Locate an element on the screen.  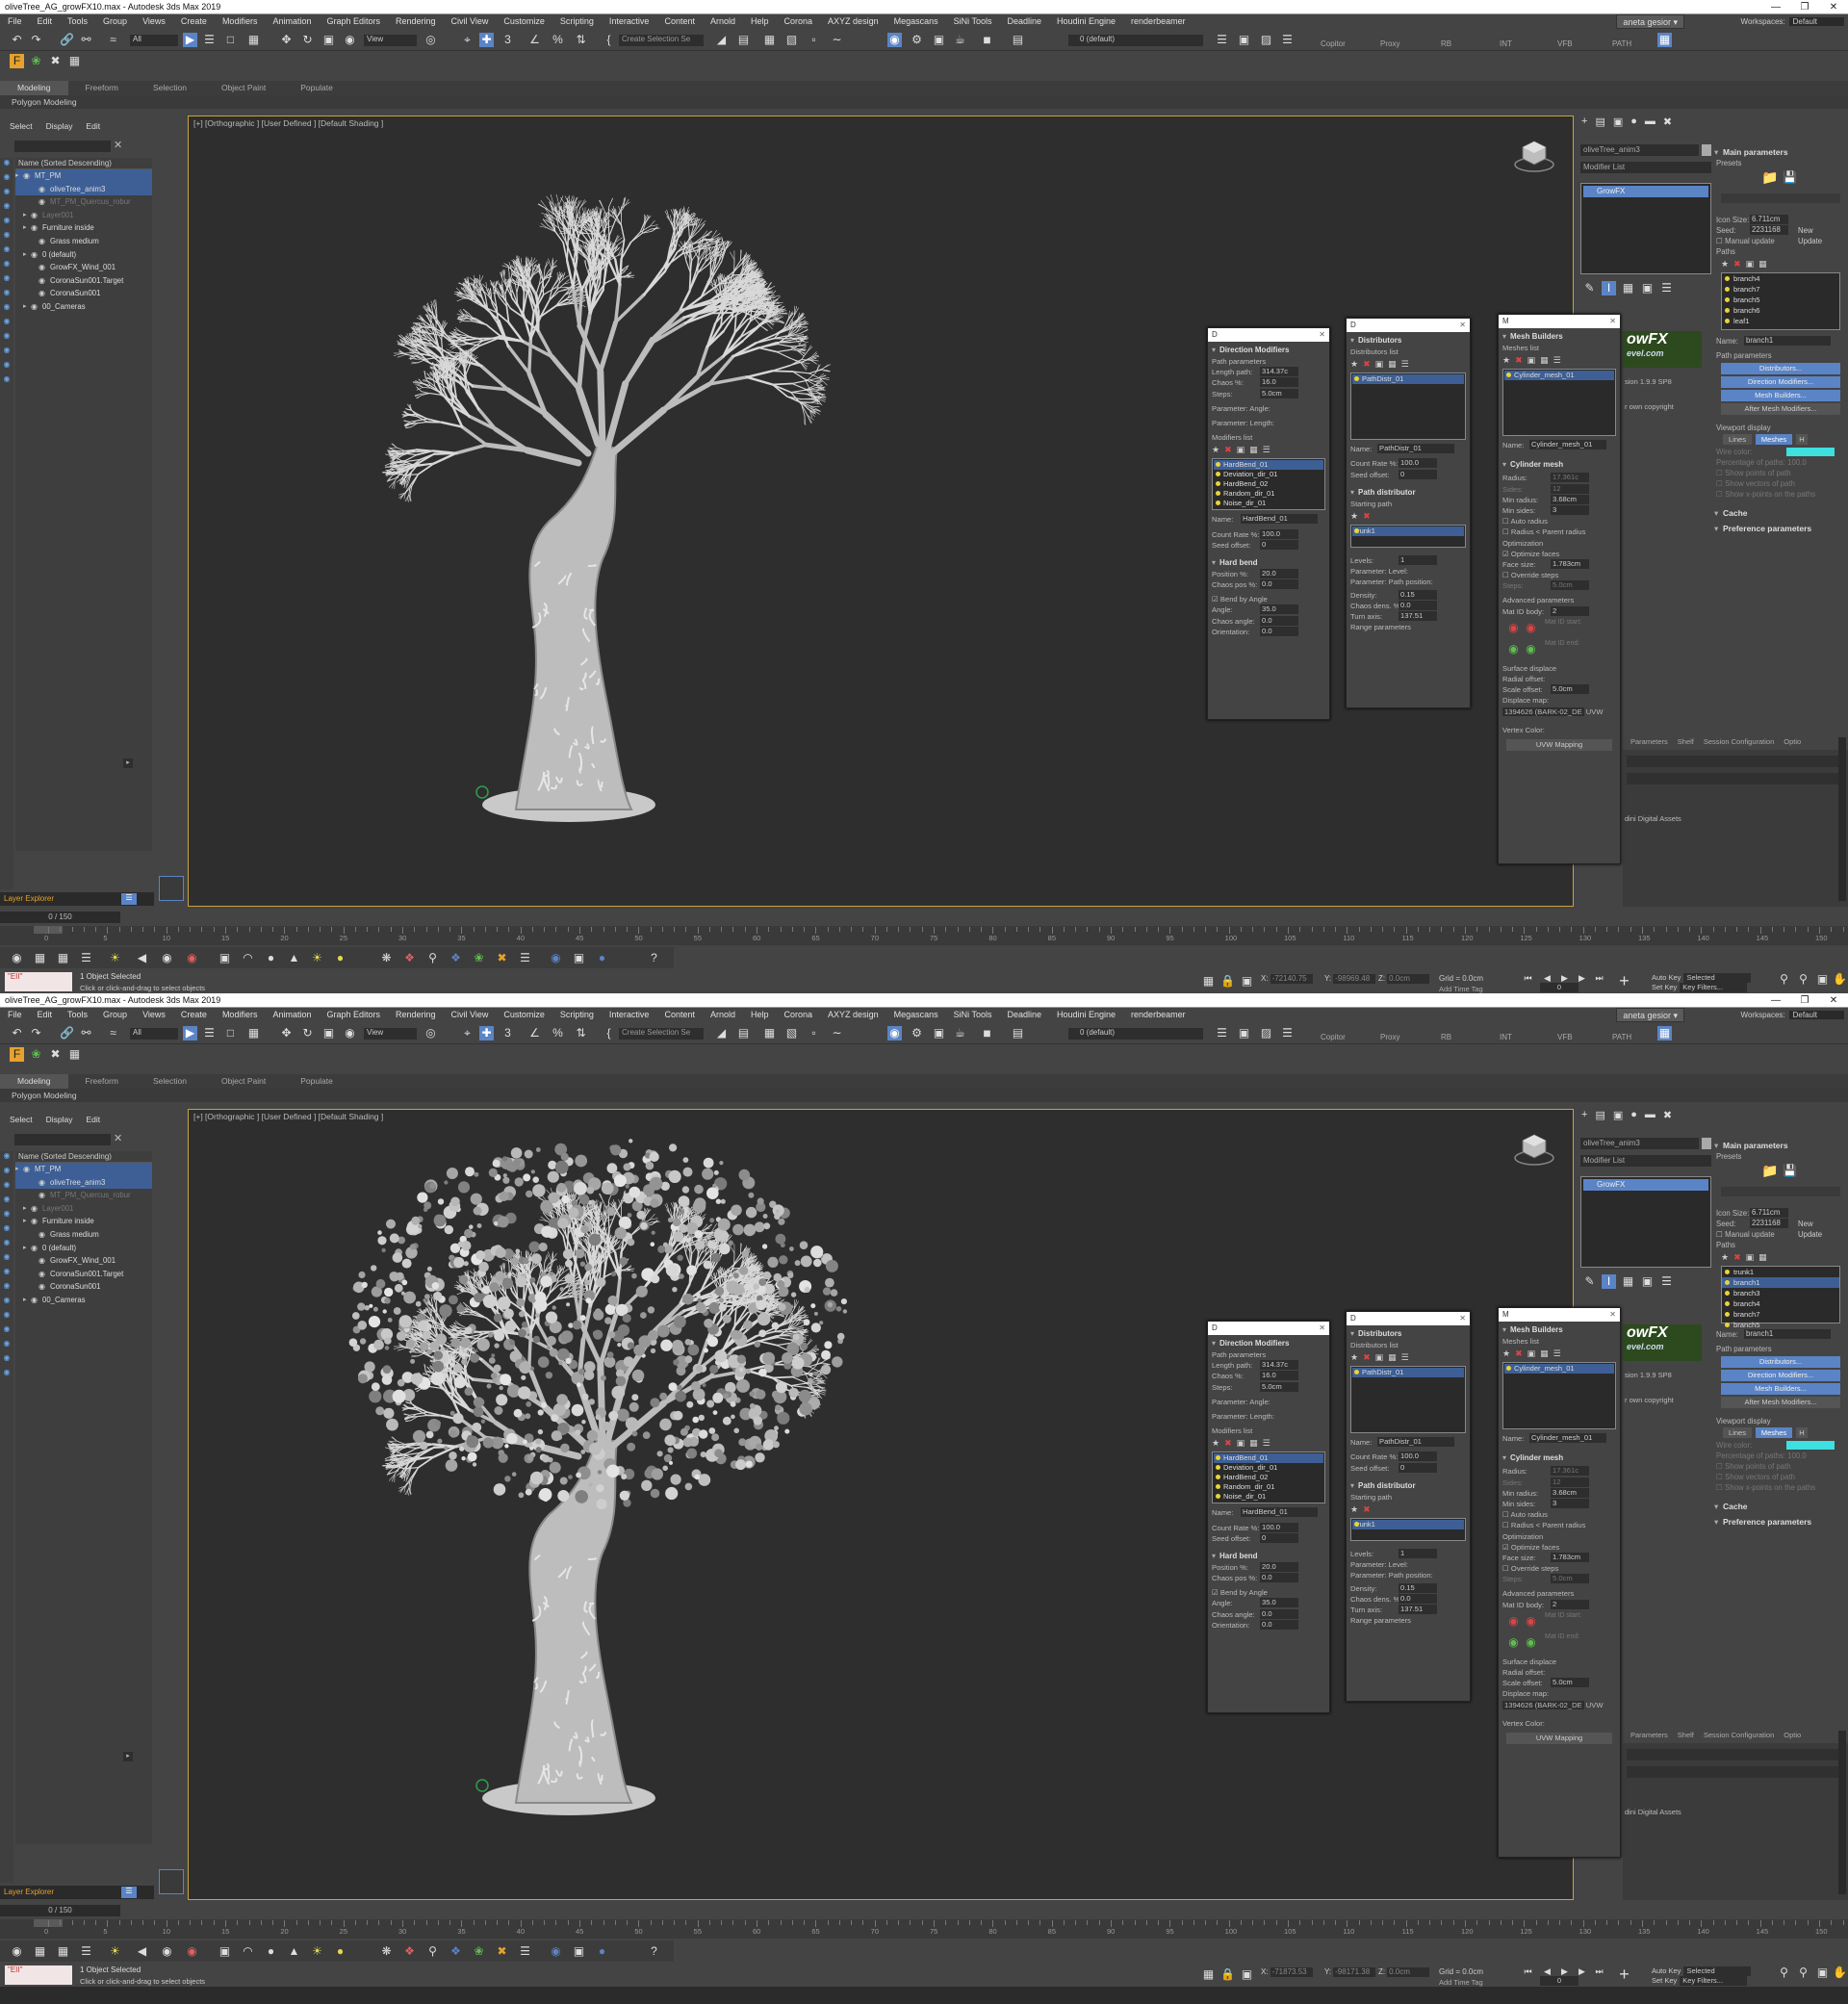
delete-icon: ✖ is located at coordinates (1367, 365).